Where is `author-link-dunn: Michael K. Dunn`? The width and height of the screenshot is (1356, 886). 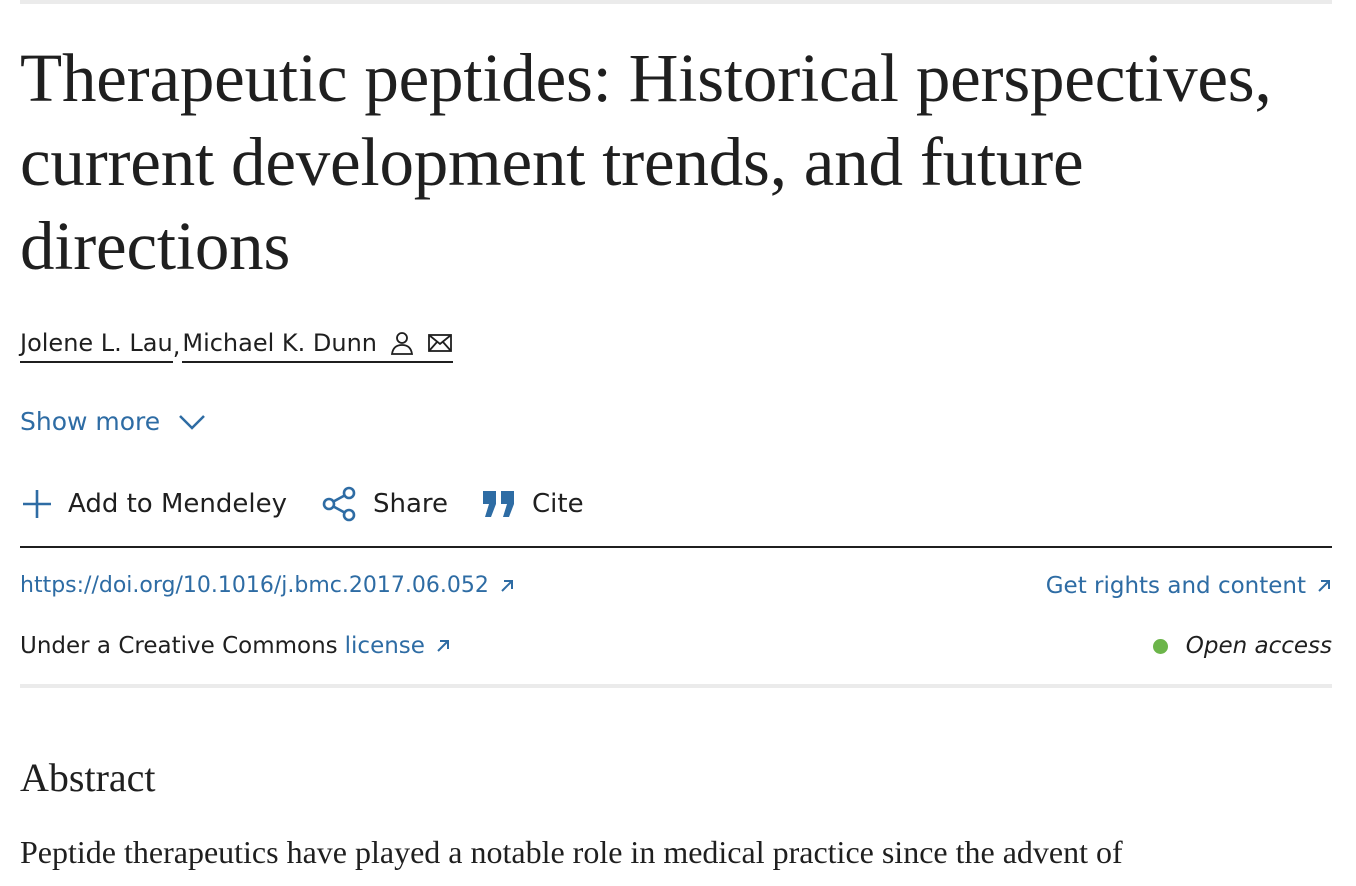
author-link-dunn: Michael K. Dunn is located at coordinates (318, 346).